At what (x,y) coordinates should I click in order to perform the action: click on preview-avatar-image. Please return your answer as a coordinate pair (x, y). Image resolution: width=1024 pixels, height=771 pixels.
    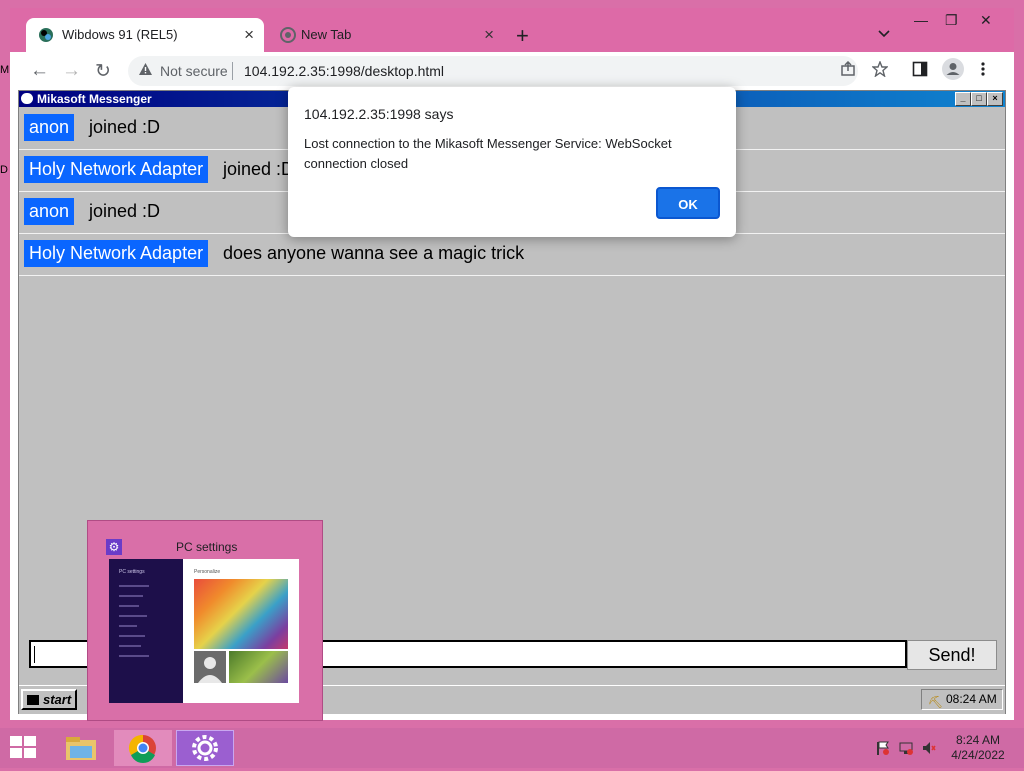
    Looking at the image, I should click on (210, 667).